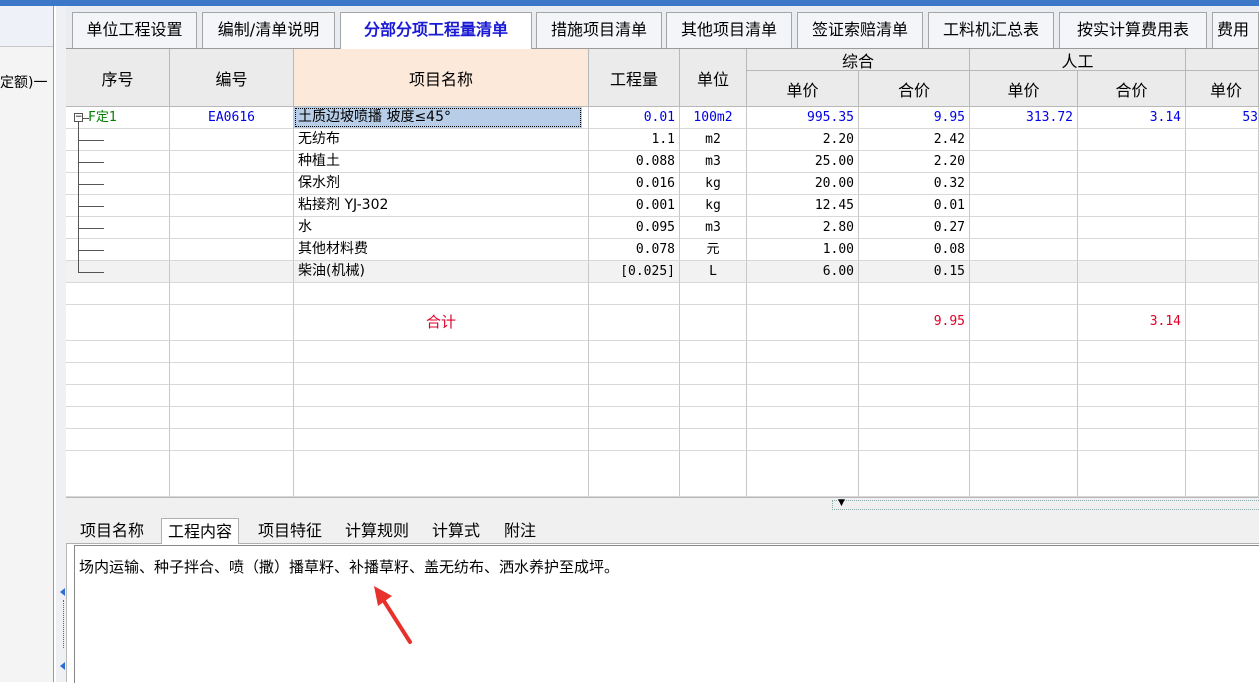 The image size is (1259, 683). I want to click on row-blank-d-qty, so click(634, 418).